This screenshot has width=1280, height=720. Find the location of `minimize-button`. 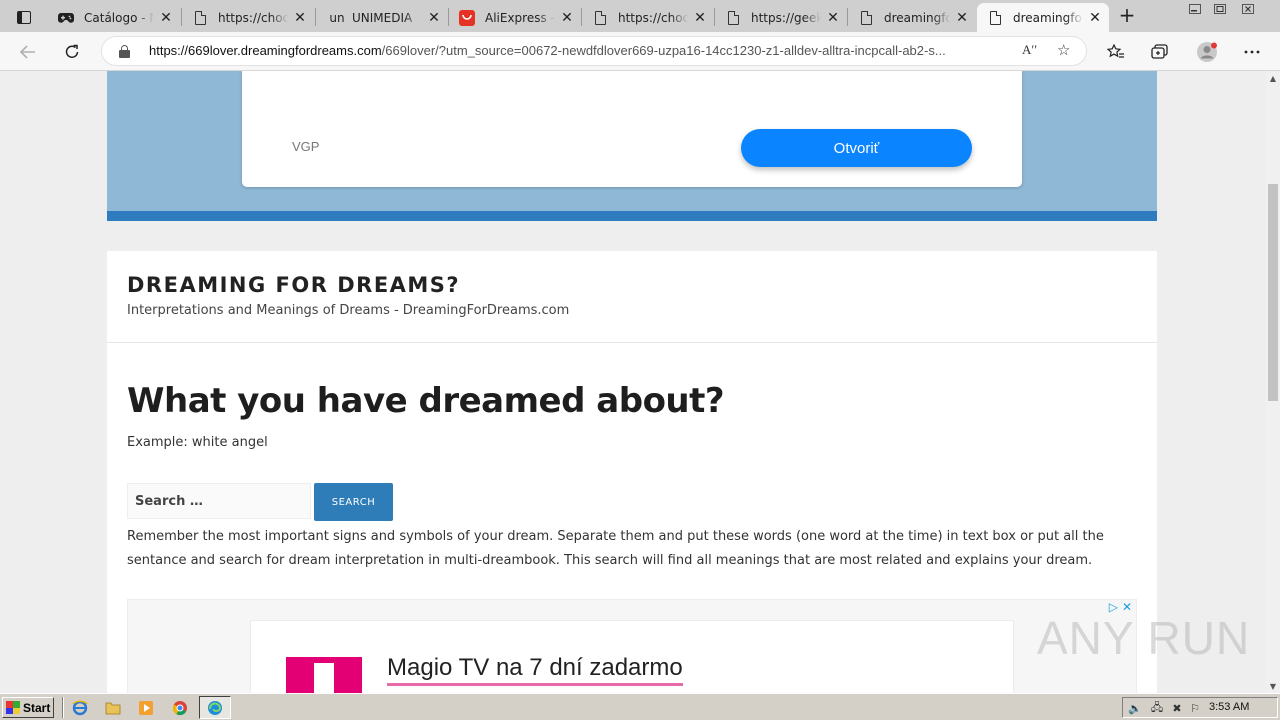

minimize-button is located at coordinates (1195, 9).